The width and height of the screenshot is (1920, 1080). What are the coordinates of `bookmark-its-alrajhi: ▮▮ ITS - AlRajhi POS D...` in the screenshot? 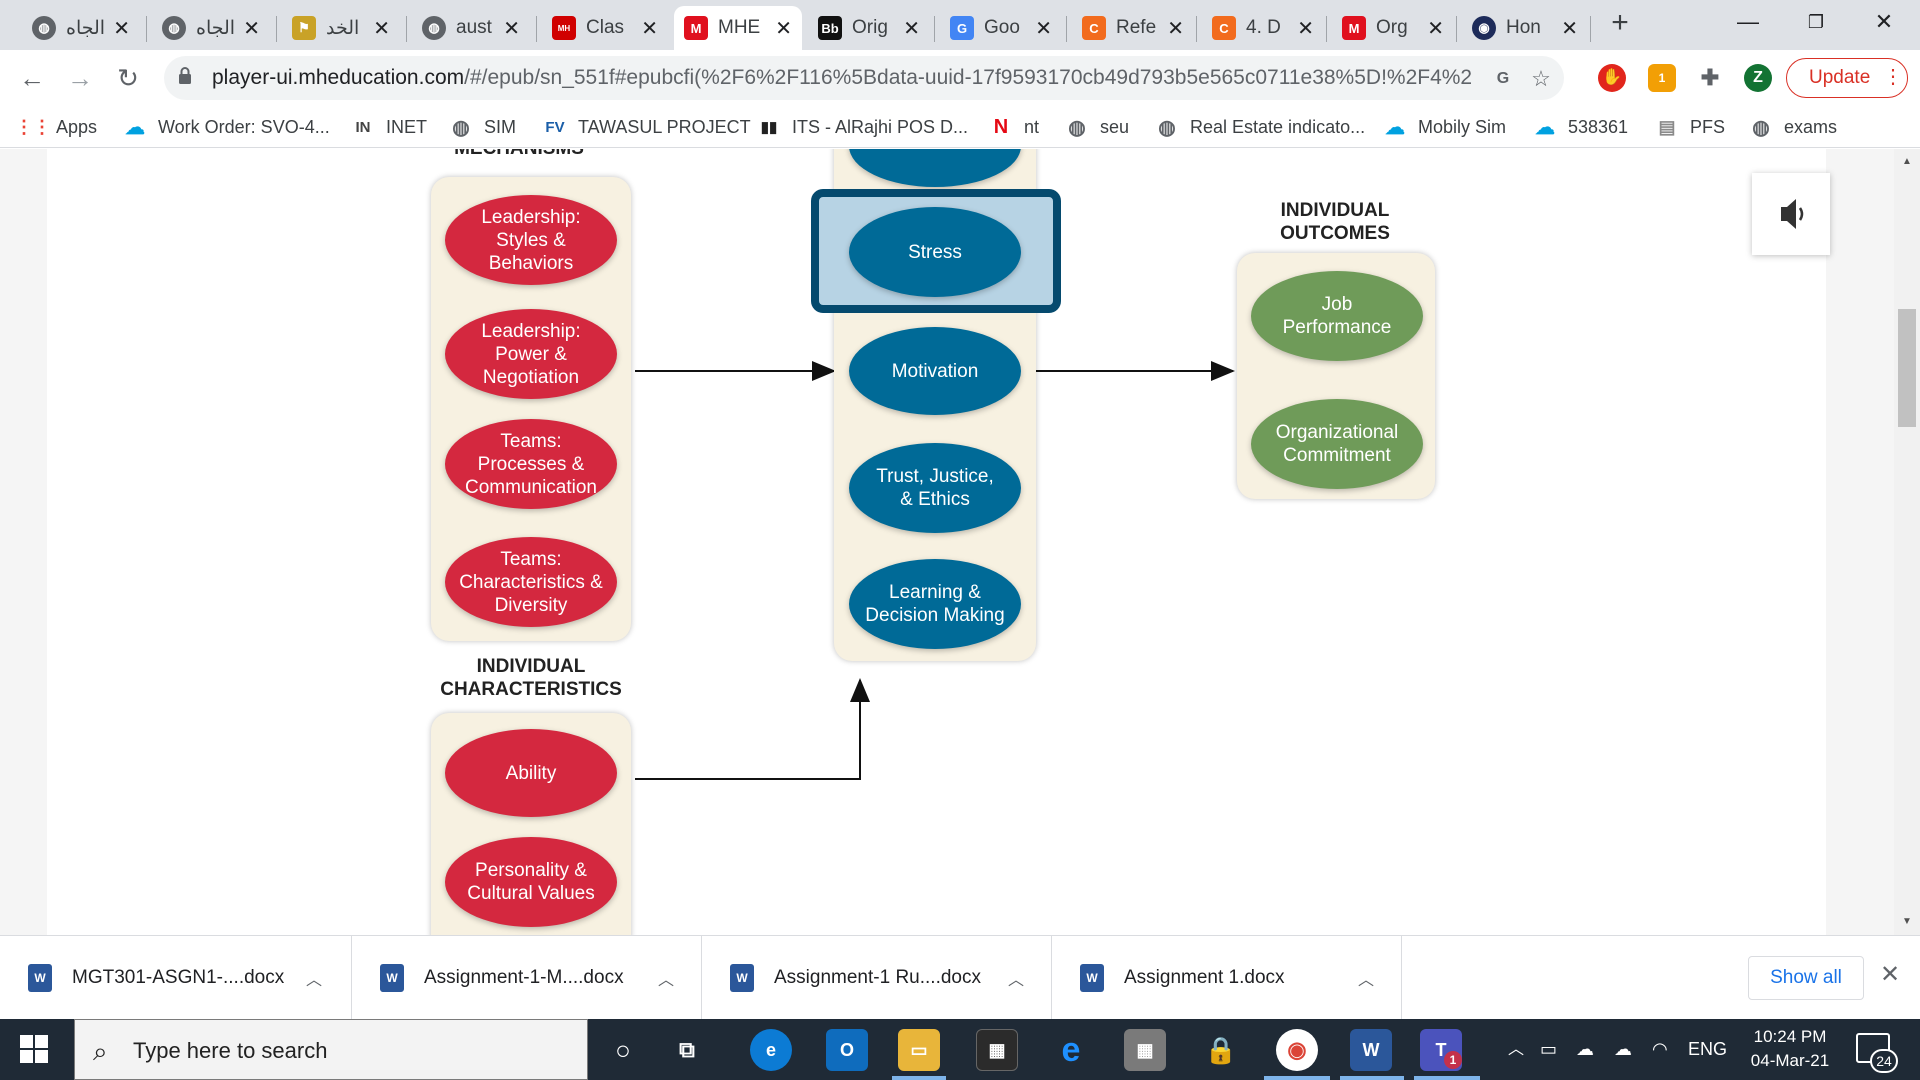 It's located at (863, 127).